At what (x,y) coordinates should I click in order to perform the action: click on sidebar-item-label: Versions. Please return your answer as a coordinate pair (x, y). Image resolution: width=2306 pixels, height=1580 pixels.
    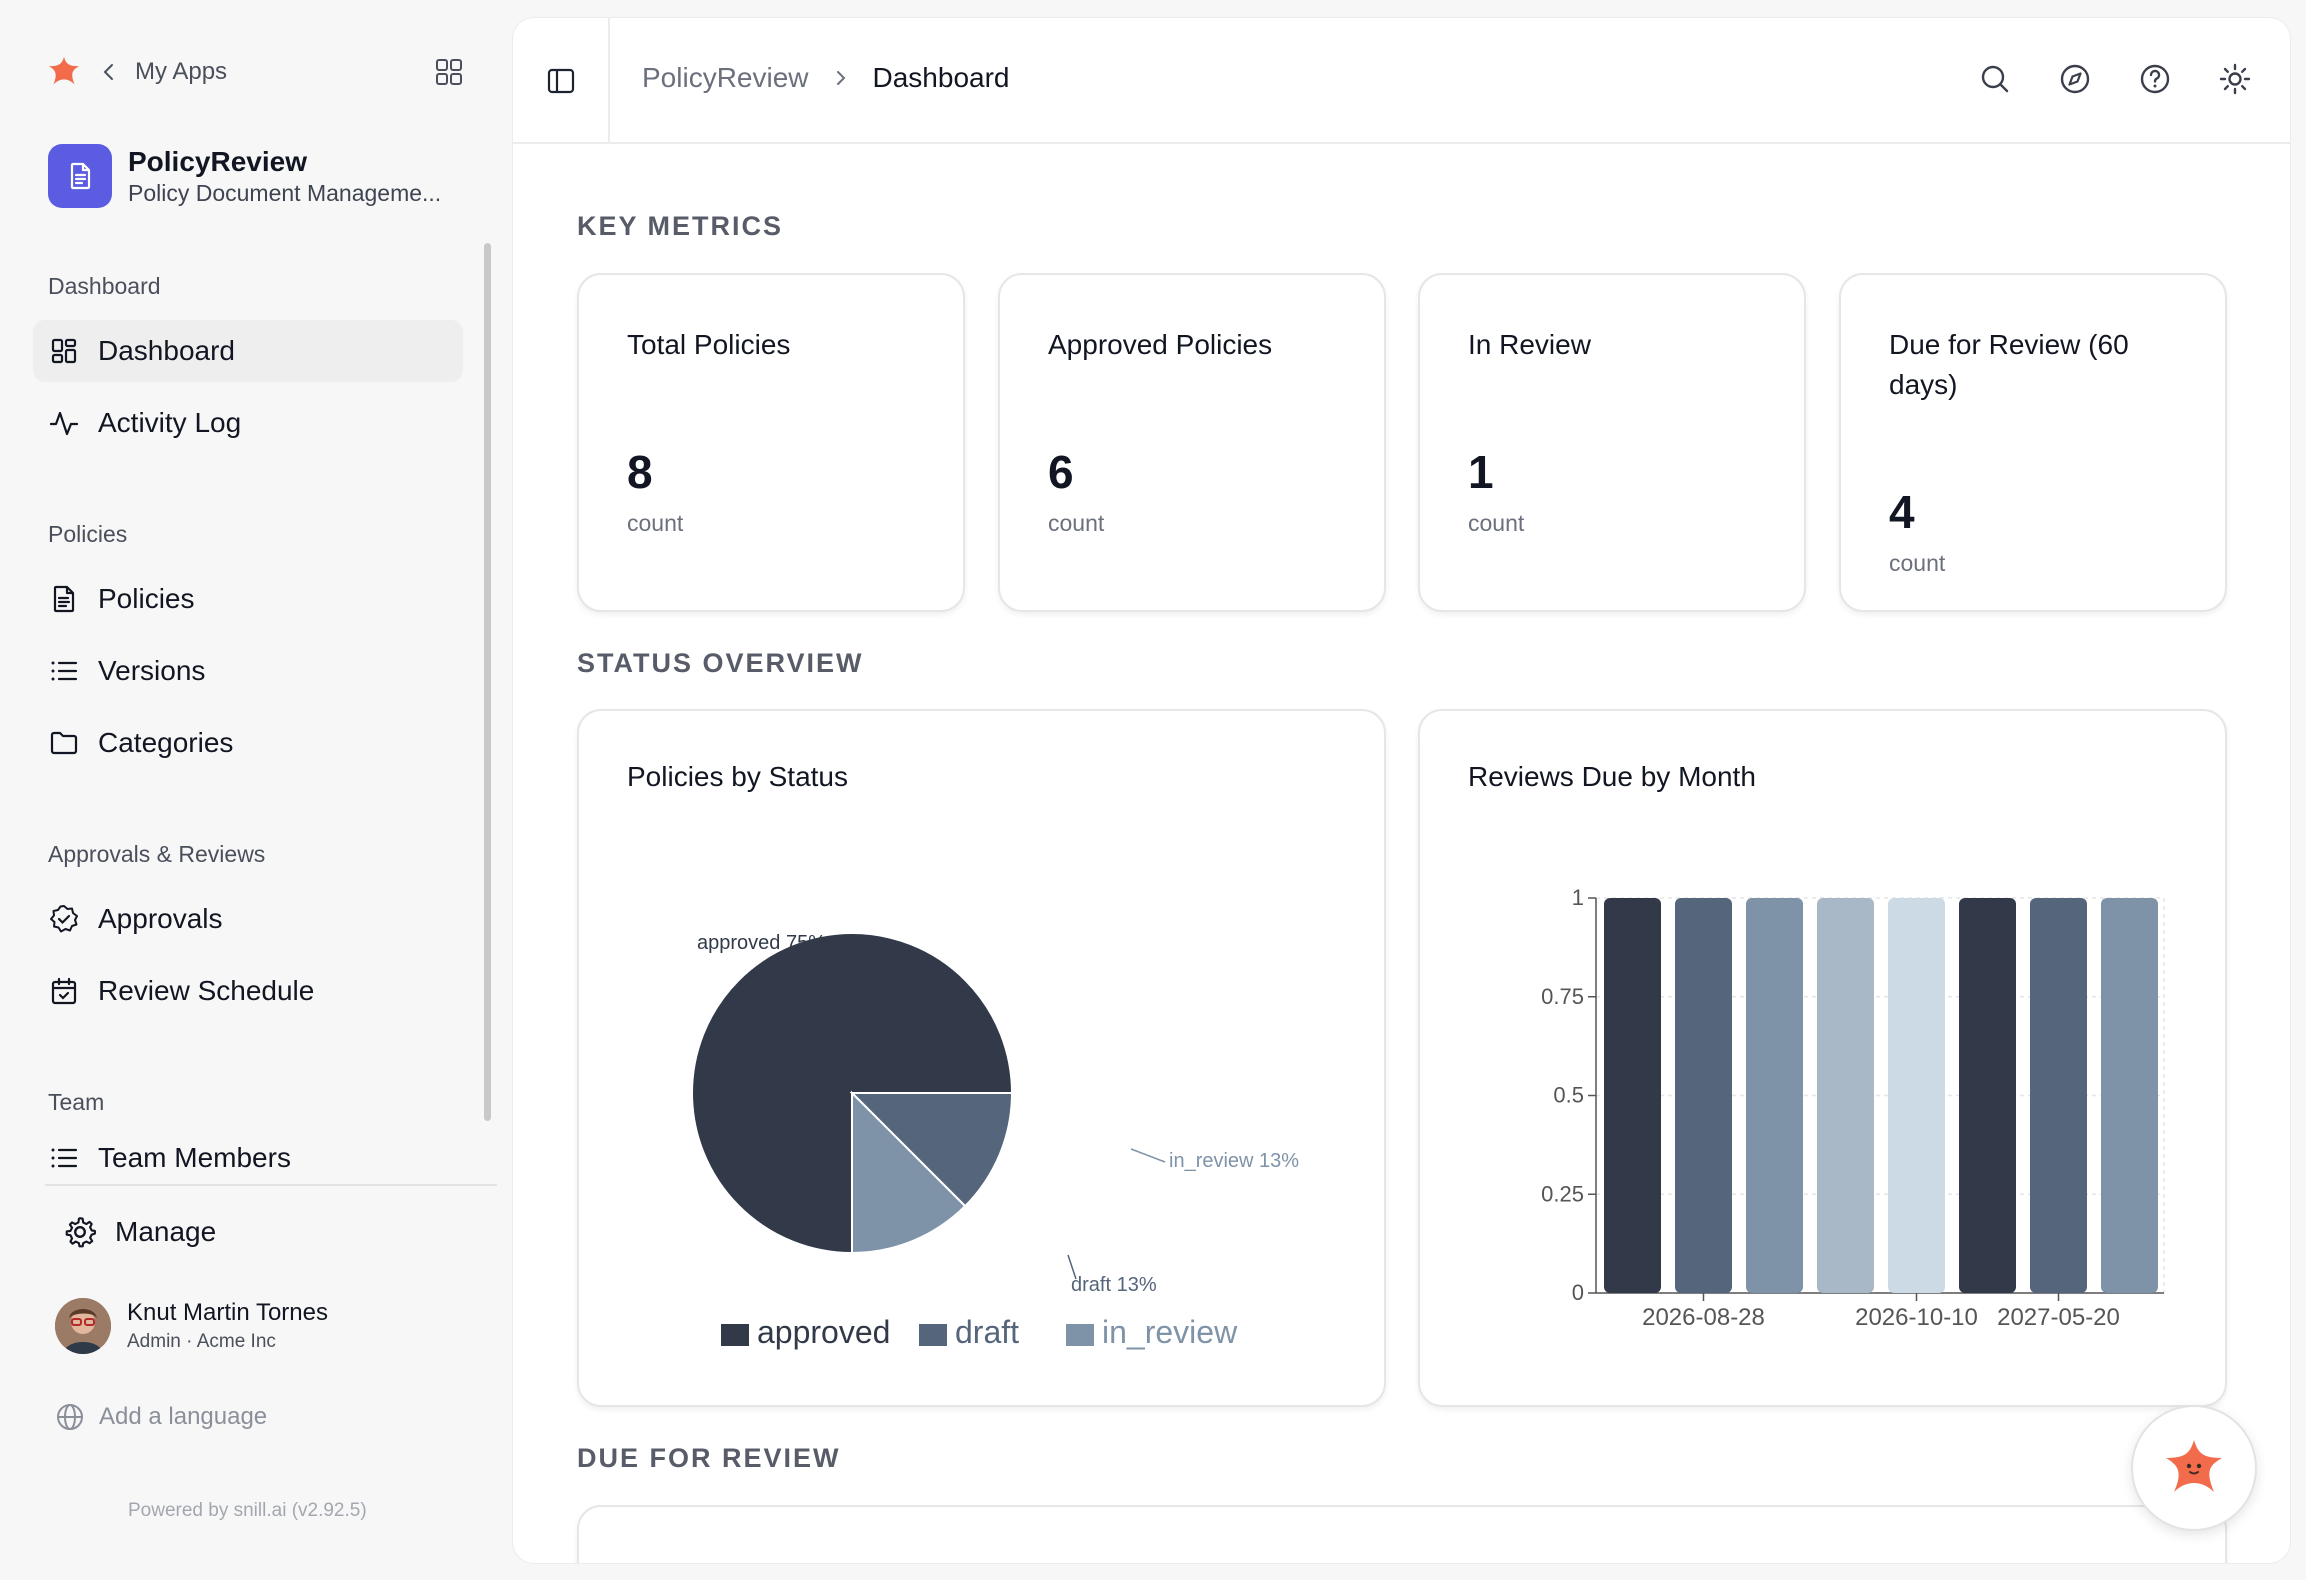
    Looking at the image, I should click on (152, 670).